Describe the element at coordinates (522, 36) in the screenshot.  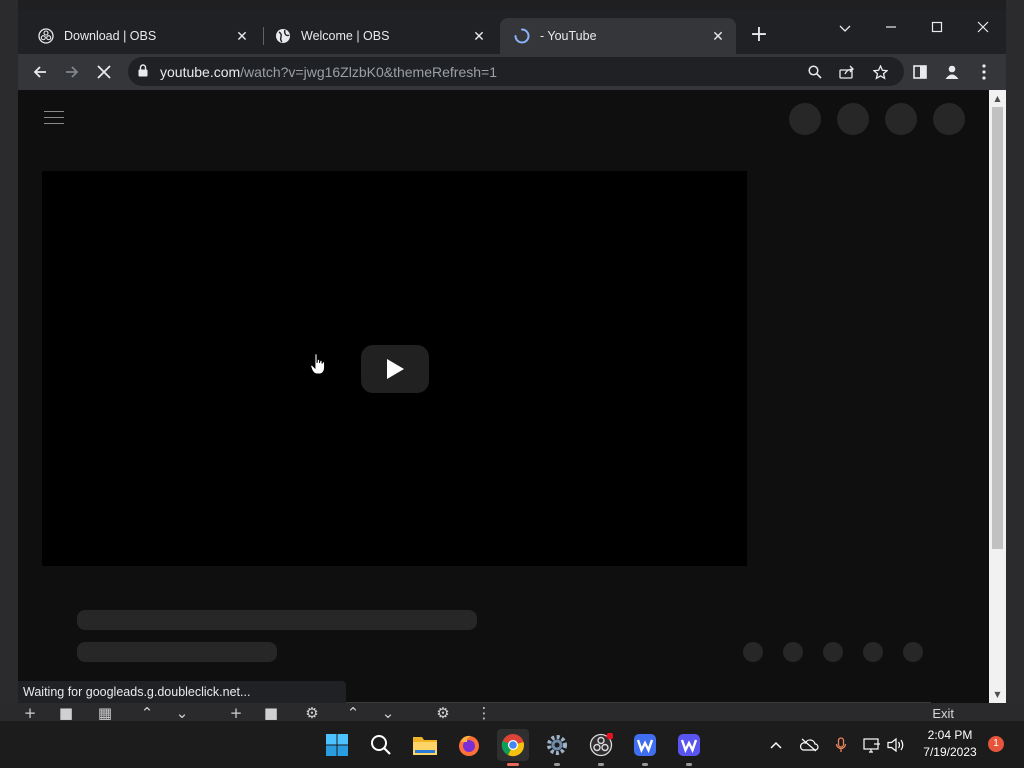
I see `loading-spinner-icon` at that location.